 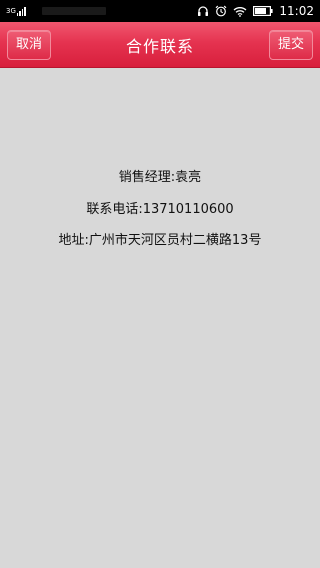 I want to click on redacted-carrier, so click(x=74, y=11).